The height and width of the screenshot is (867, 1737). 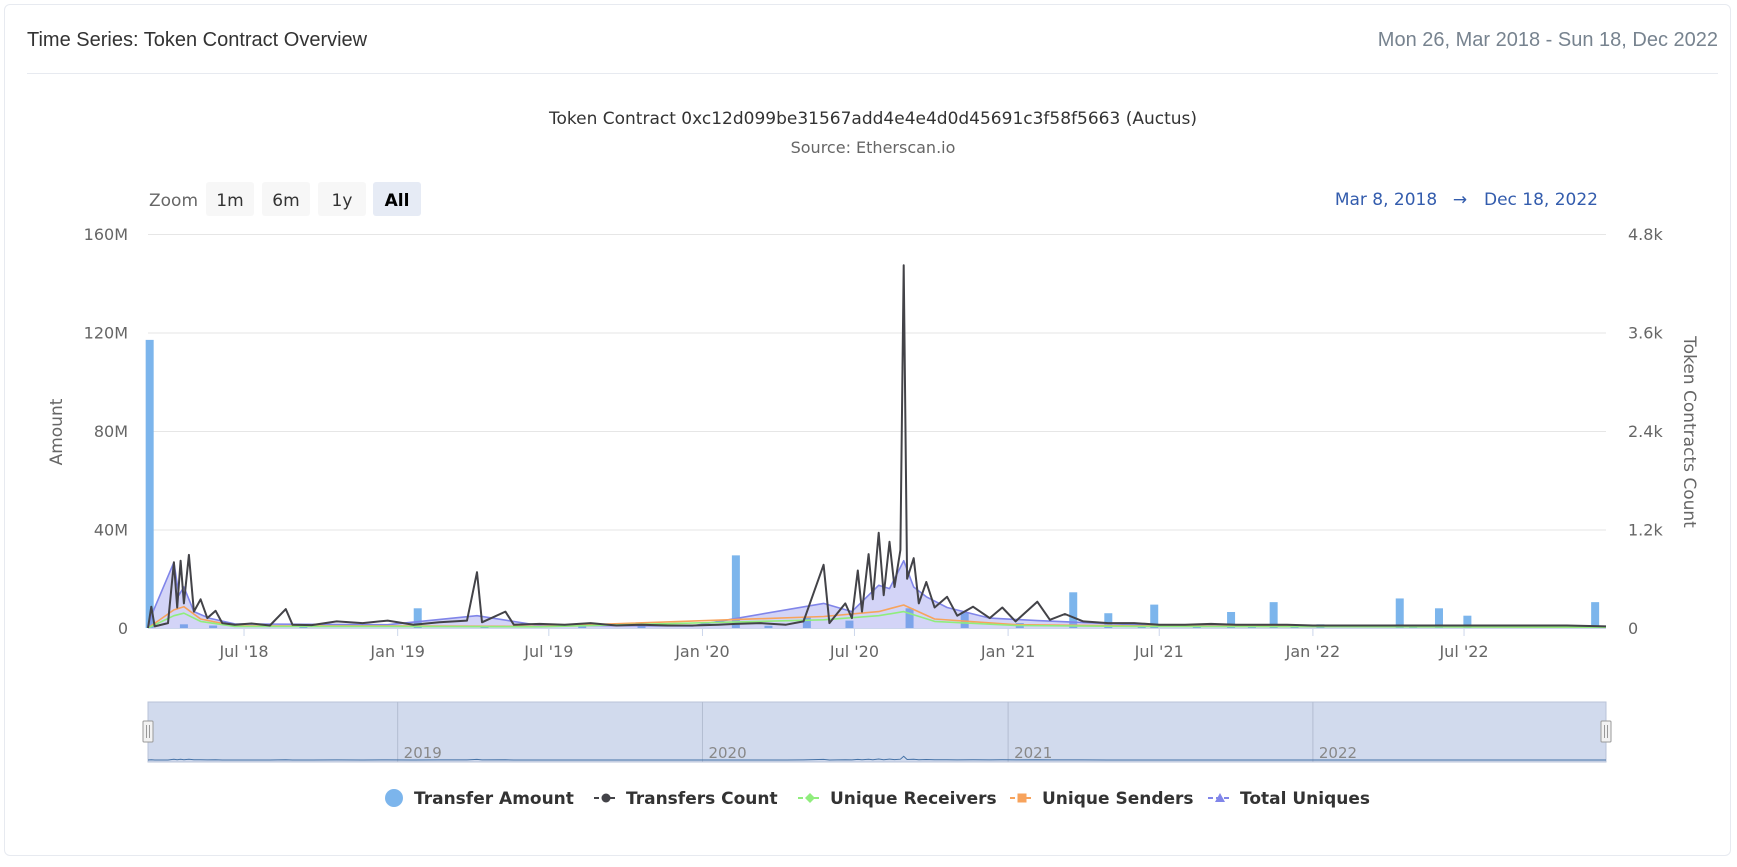 I want to click on zoom-button-label: 6m, so click(x=285, y=201).